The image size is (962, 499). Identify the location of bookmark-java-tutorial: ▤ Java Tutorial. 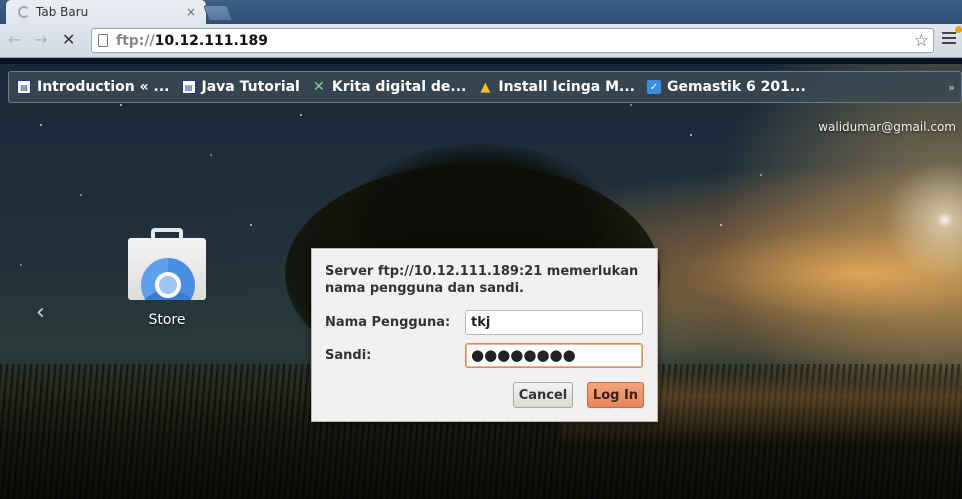
(240, 87).